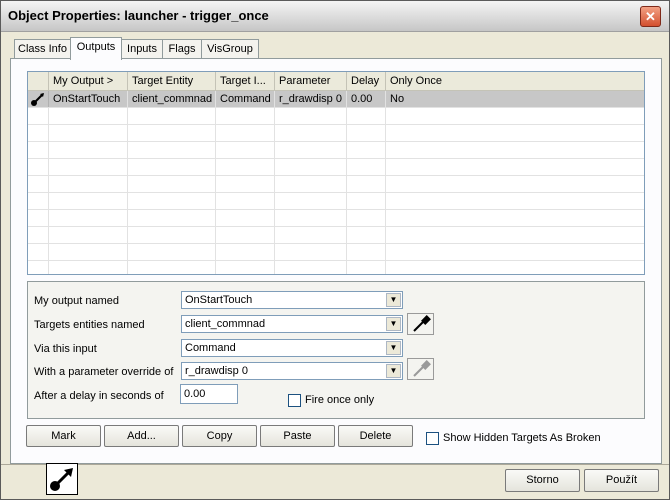 The width and height of the screenshot is (670, 500). What do you see at coordinates (172, 81) in the screenshot?
I see `column-target-entity: Target Entity` at bounding box center [172, 81].